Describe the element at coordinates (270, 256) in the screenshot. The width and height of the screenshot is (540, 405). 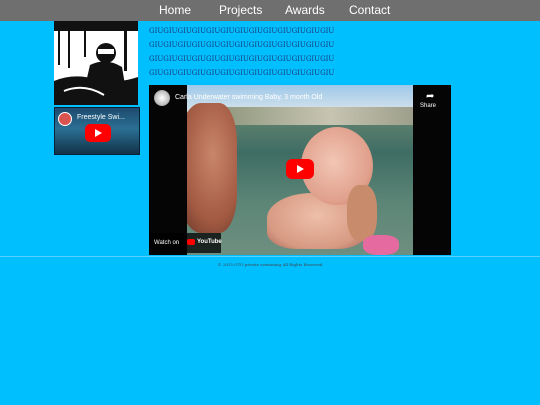
I see `footer-divider` at that location.